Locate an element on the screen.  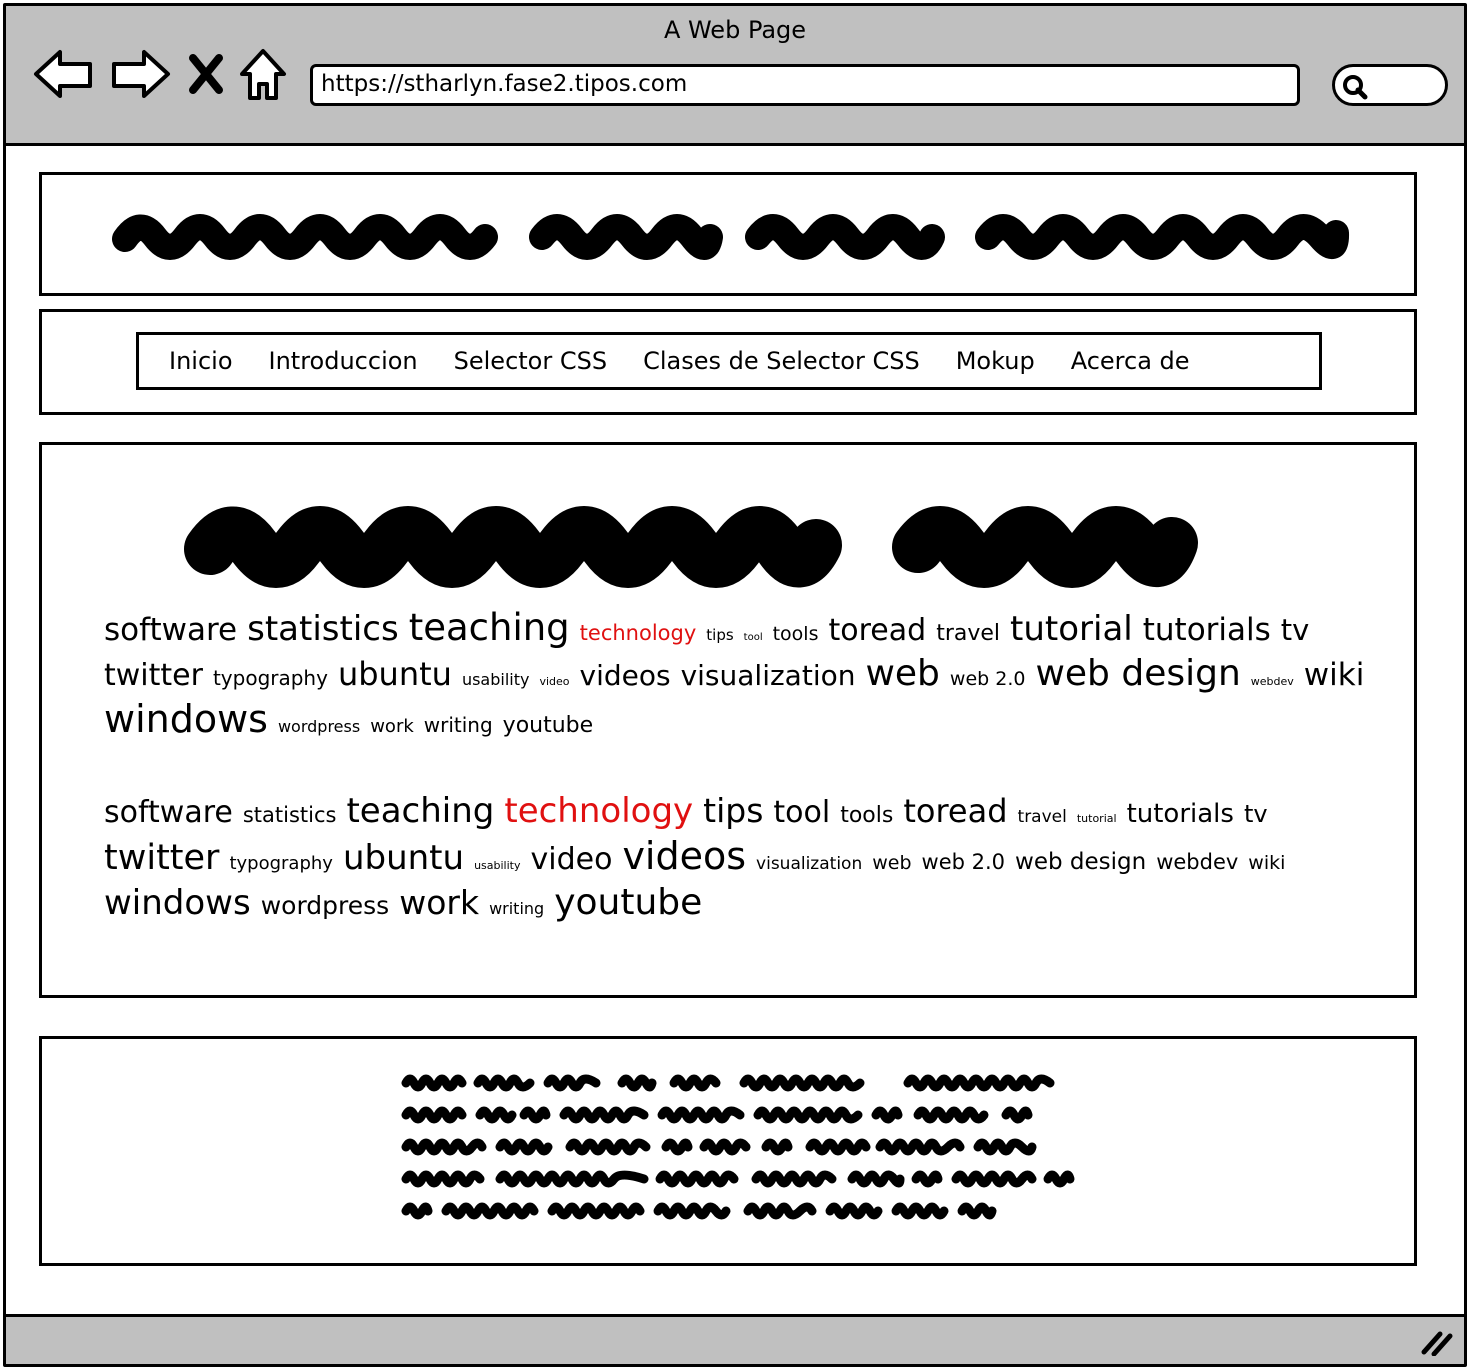
address-bar: https://stharlyn.fase2.tipos.com is located at coordinates (805, 85).